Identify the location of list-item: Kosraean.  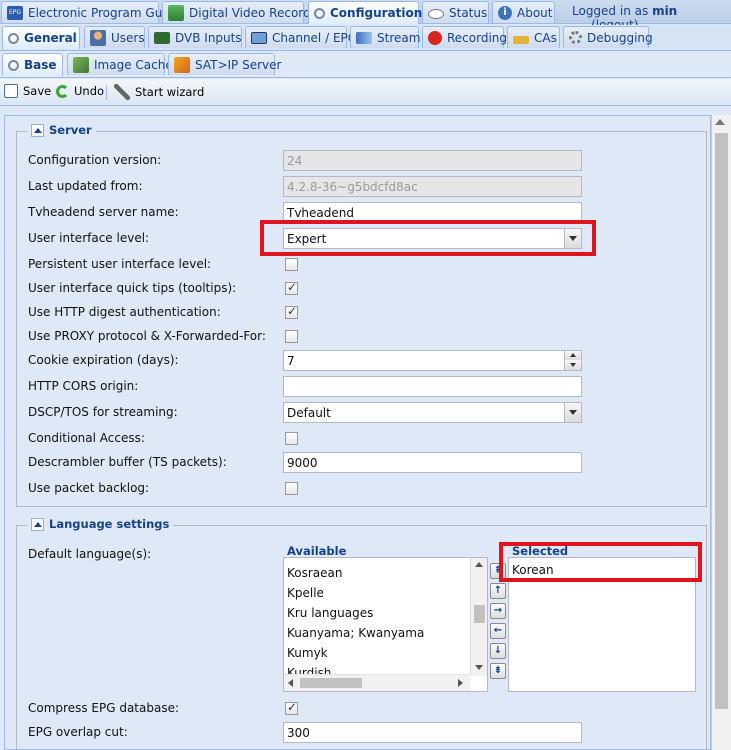
(385, 573).